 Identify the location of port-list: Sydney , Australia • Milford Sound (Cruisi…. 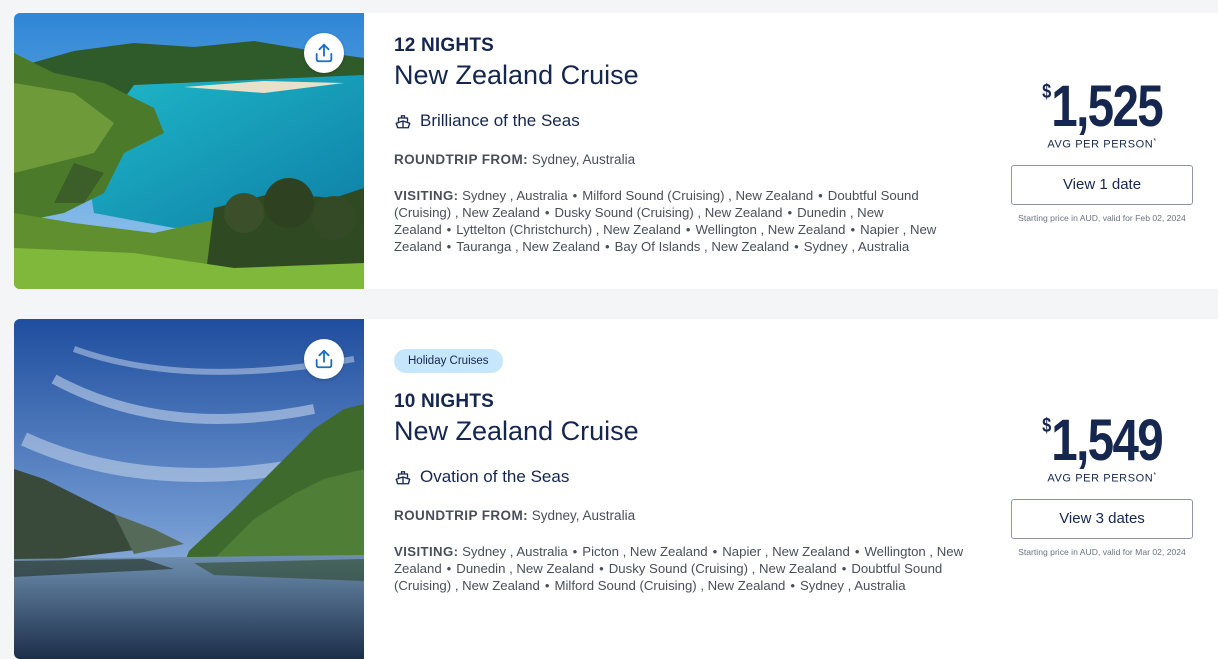
(665, 221).